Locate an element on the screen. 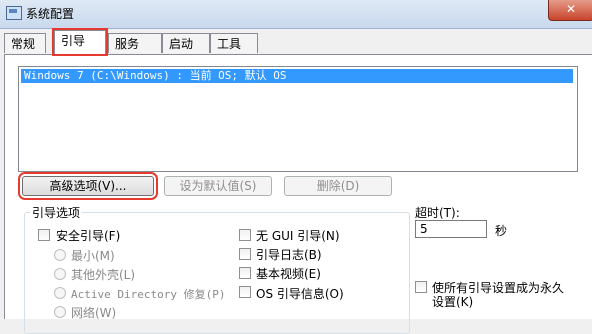 The height and width of the screenshot is (334, 592). boot-log-label: 引导日志(B) is located at coordinates (289, 255).